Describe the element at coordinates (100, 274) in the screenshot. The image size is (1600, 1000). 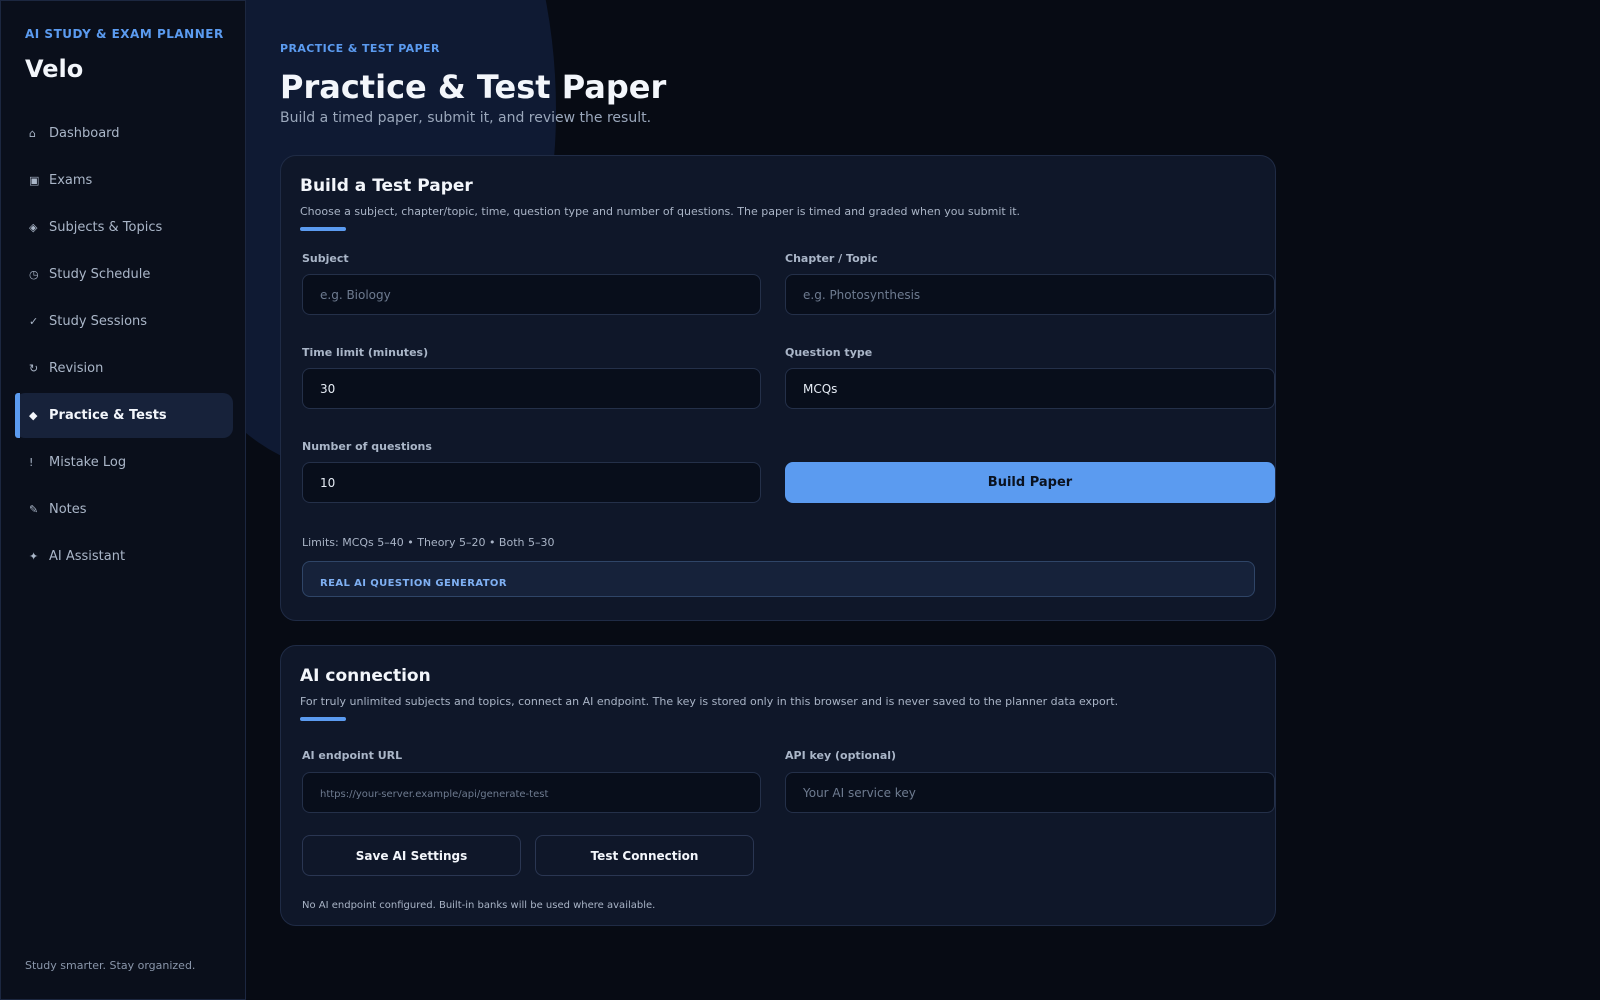
I see `sidebar-item-label: Study Schedule` at that location.